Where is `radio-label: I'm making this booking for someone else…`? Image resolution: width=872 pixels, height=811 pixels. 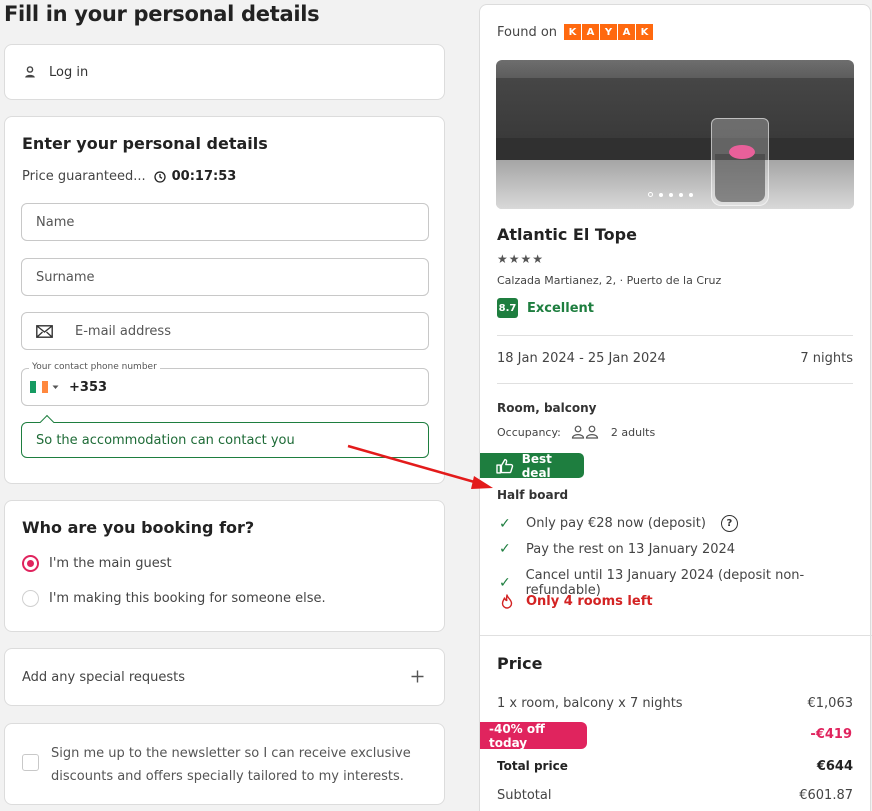
radio-label: I'm making this booking for someone else… is located at coordinates (187, 598).